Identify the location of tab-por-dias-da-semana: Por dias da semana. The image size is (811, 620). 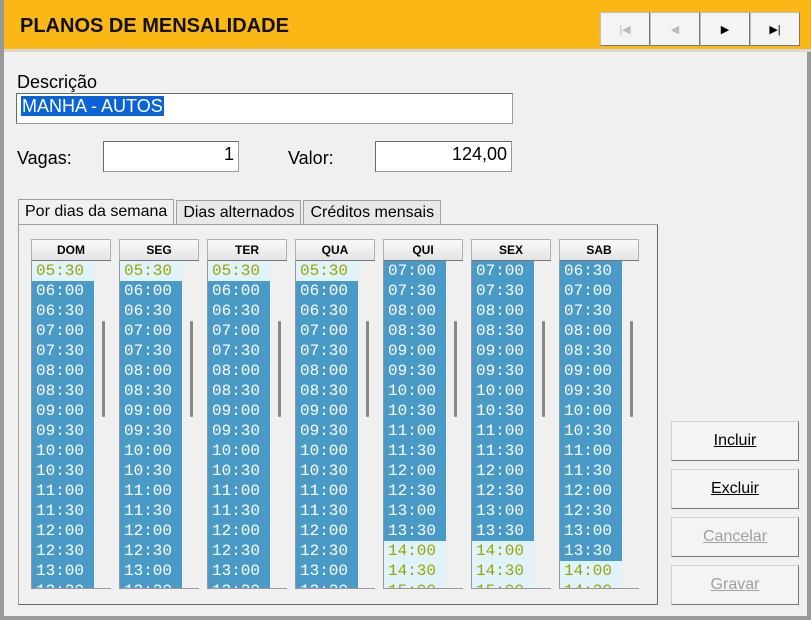
(96, 213).